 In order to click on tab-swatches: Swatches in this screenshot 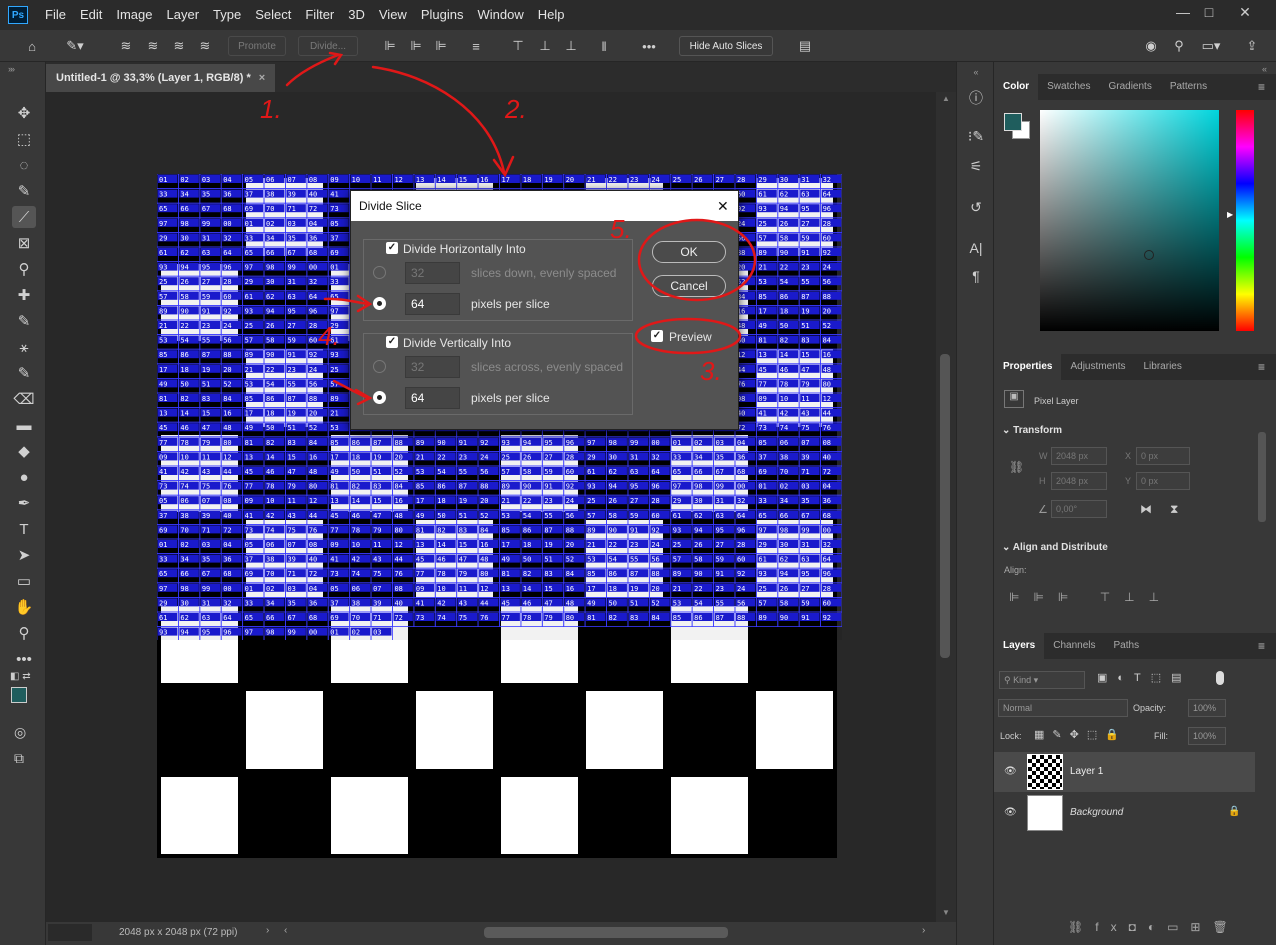, I will do `click(1068, 87)`.